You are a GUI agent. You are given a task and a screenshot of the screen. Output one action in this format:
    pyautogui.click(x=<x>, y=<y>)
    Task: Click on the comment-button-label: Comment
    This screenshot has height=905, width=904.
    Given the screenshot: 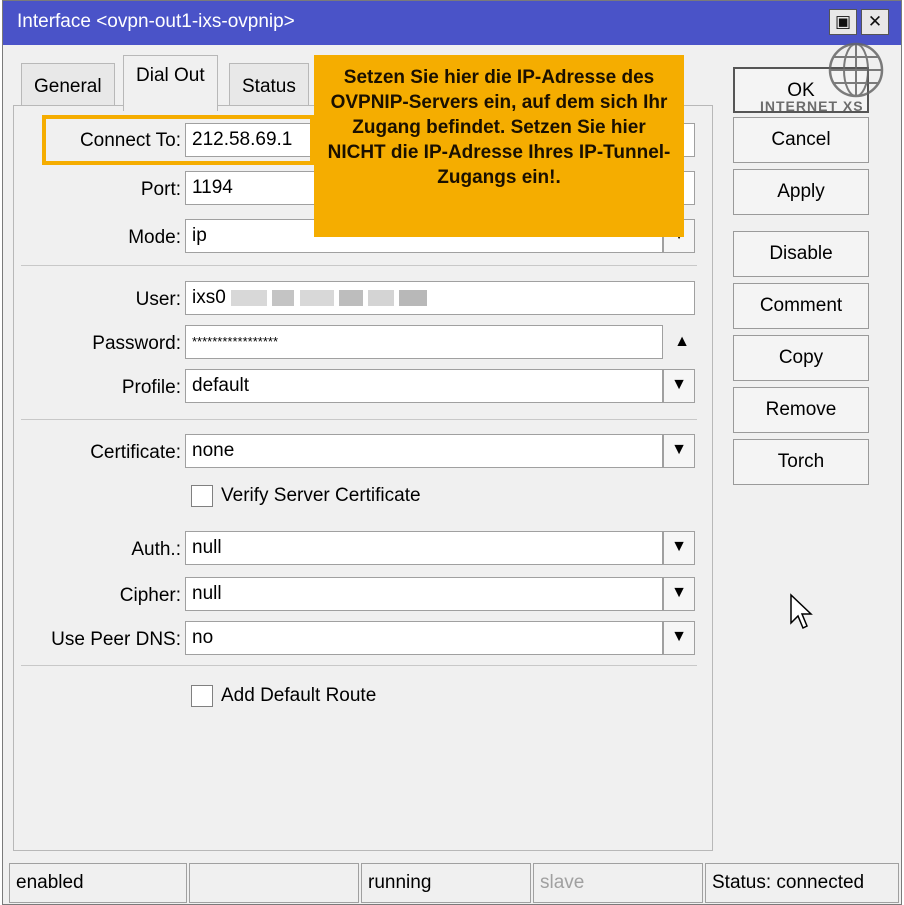 What is the action you would take?
    pyautogui.click(x=801, y=305)
    